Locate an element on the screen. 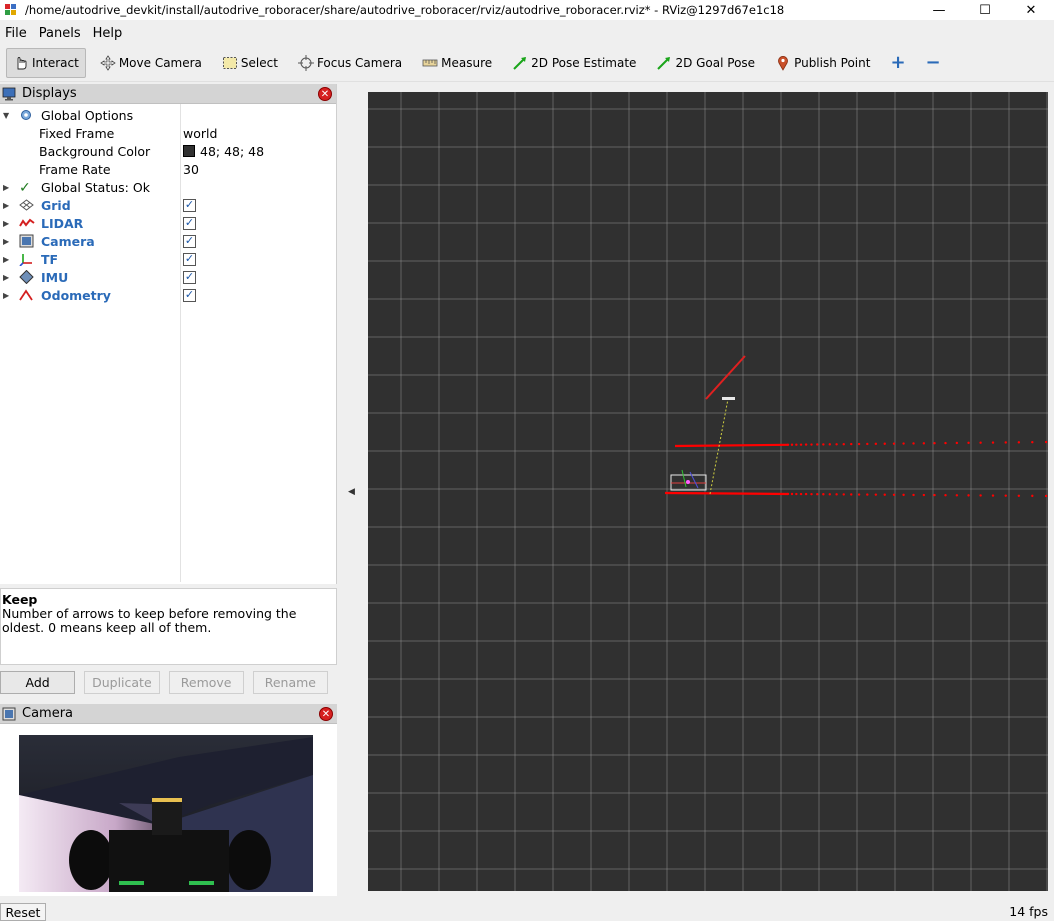 The width and height of the screenshot is (1054, 921). tree-row-global-options: ▼ Global Options is located at coordinates (168, 115).